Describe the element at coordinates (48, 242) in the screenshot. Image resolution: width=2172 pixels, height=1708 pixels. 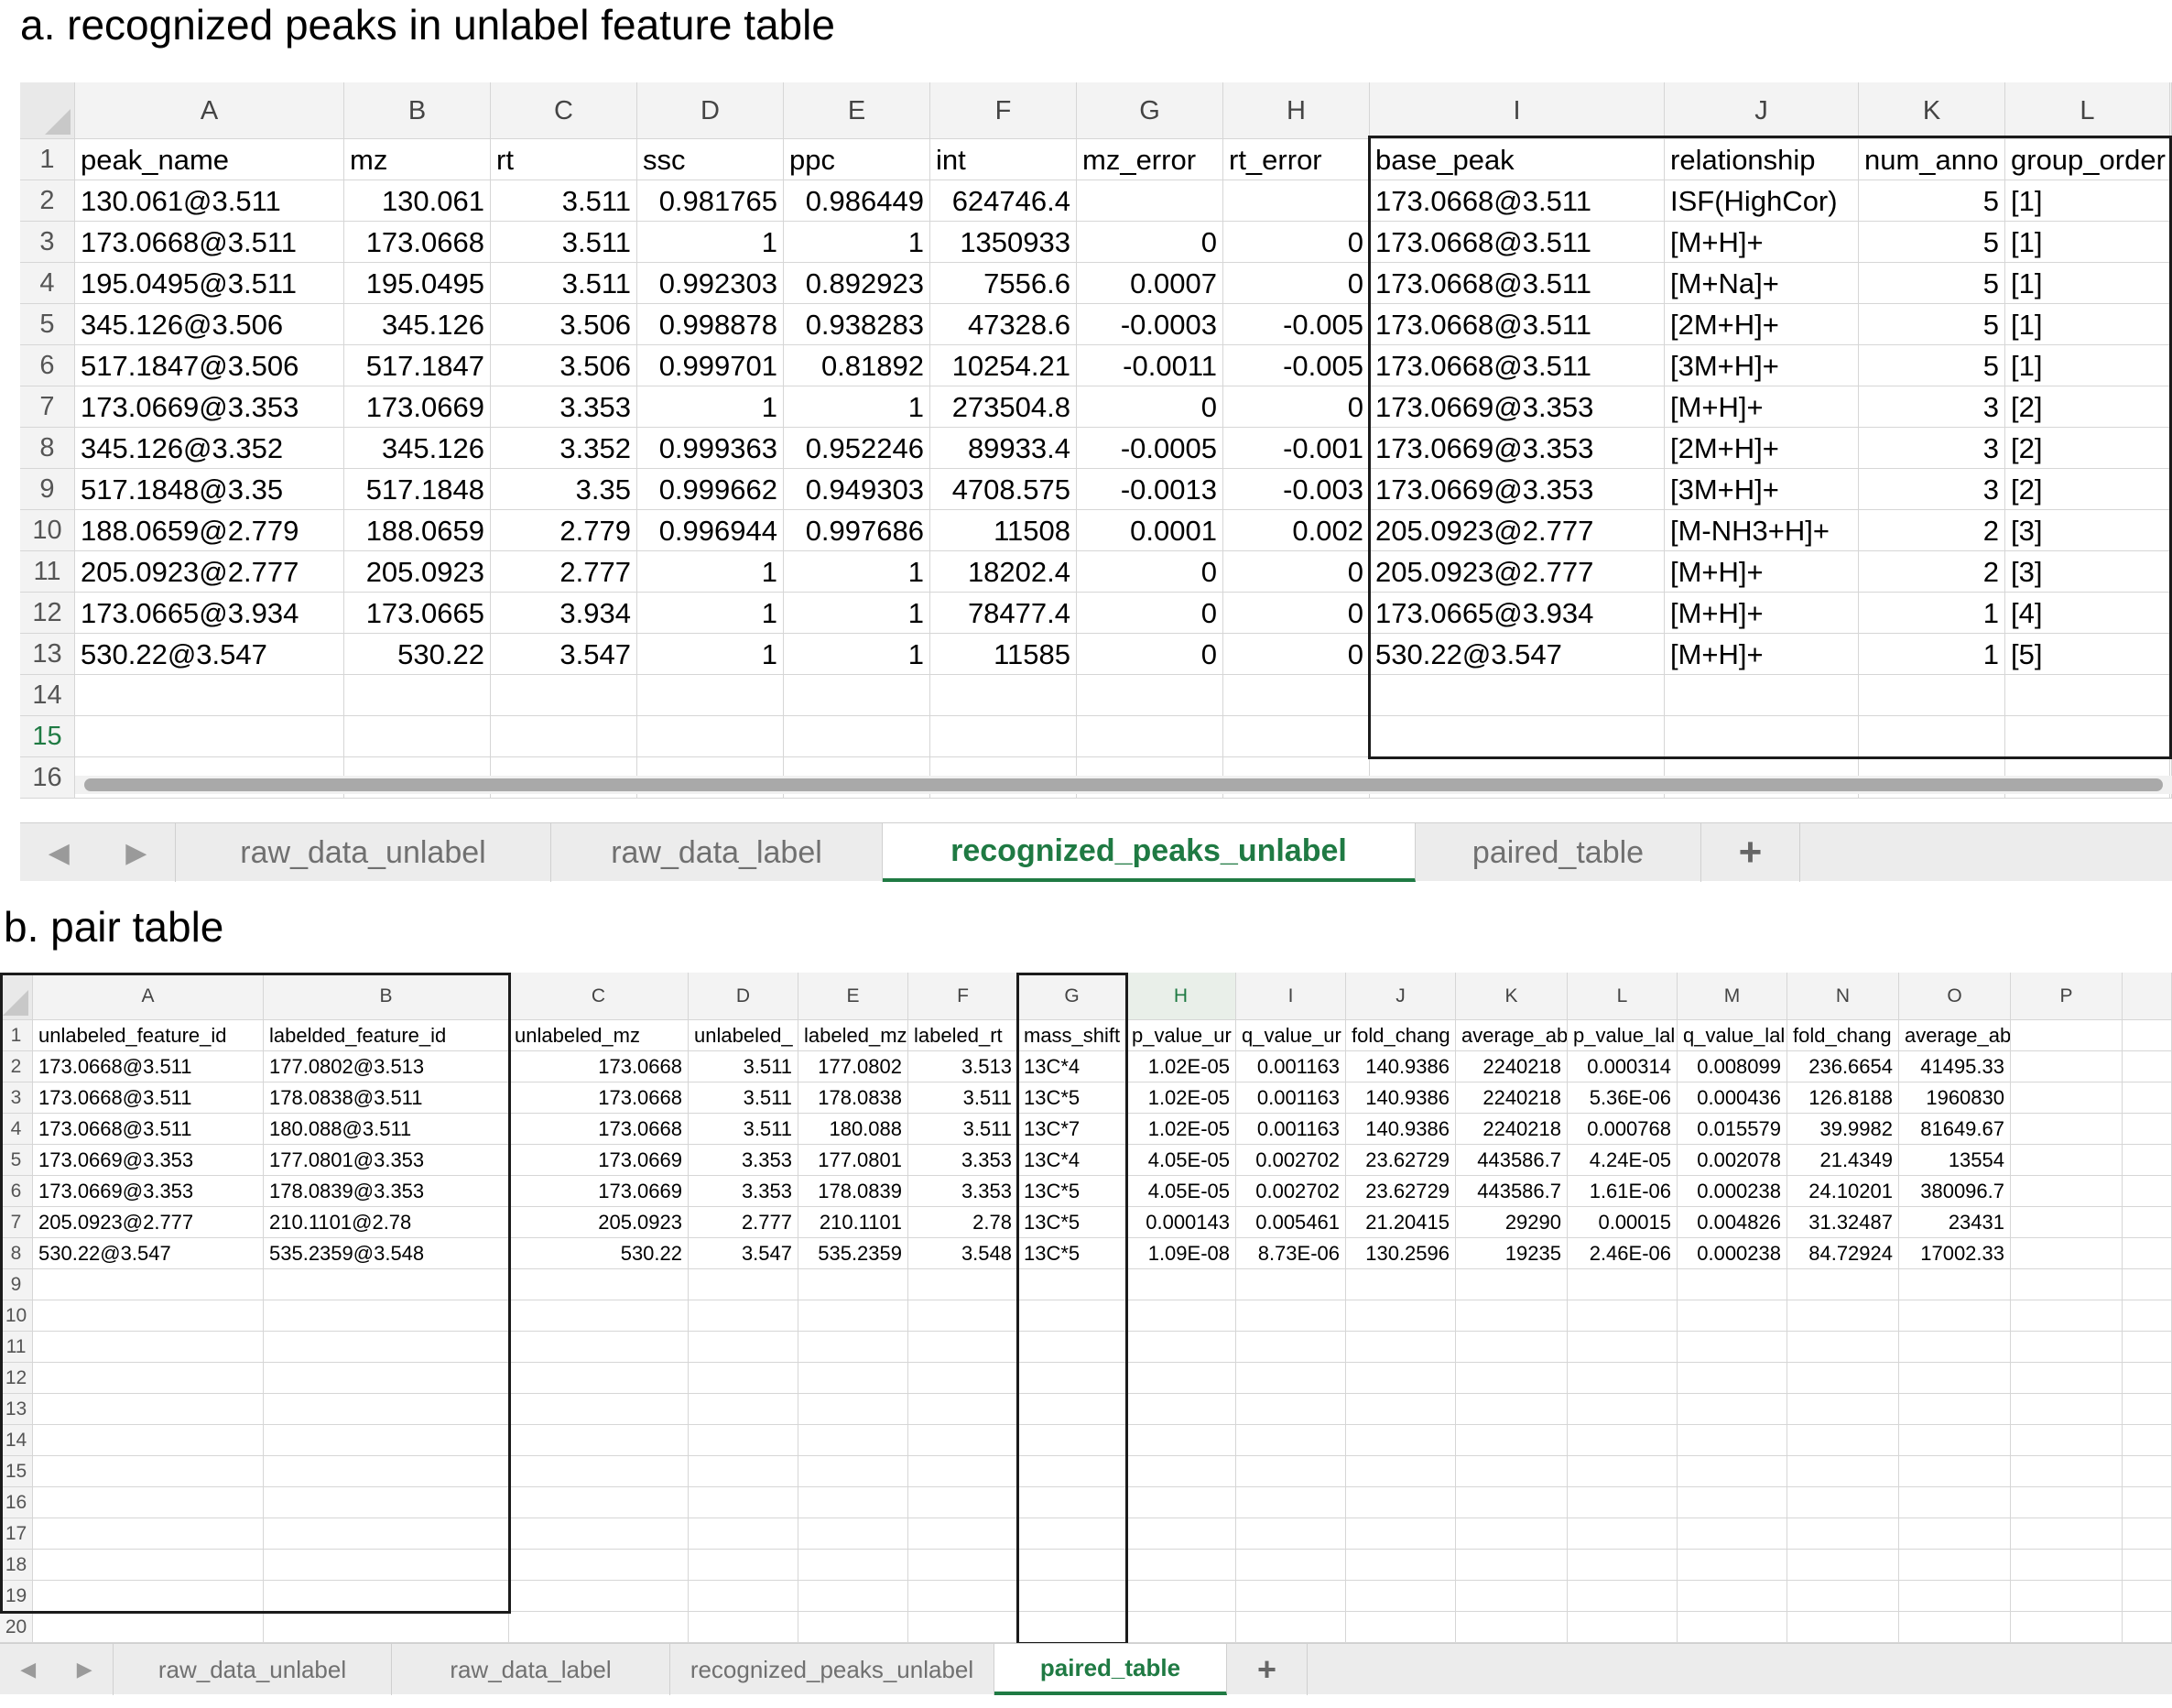
I see `row-header: 3` at that location.